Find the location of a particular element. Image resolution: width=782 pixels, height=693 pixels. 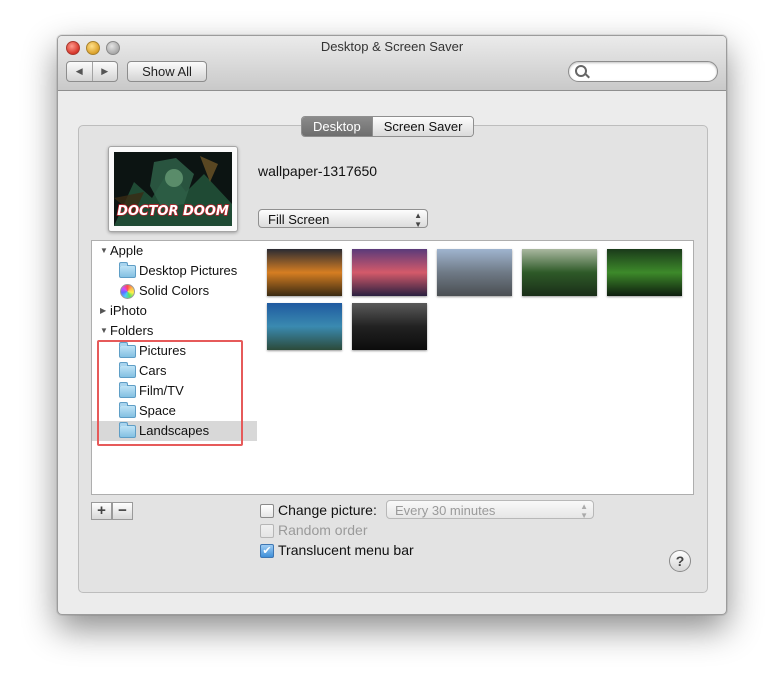

remove-folder-button: − is located at coordinates (122, 511).